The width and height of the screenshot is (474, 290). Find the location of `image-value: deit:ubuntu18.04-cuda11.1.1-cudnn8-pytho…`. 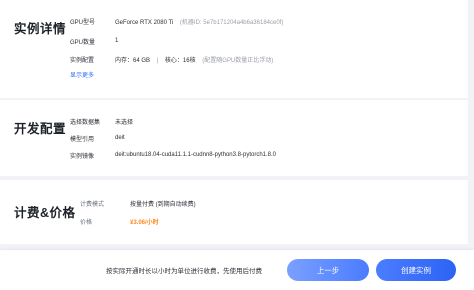

image-value: deit:ubuntu18.04-cuda11.1.1-cudnn8-pytho… is located at coordinates (196, 155).